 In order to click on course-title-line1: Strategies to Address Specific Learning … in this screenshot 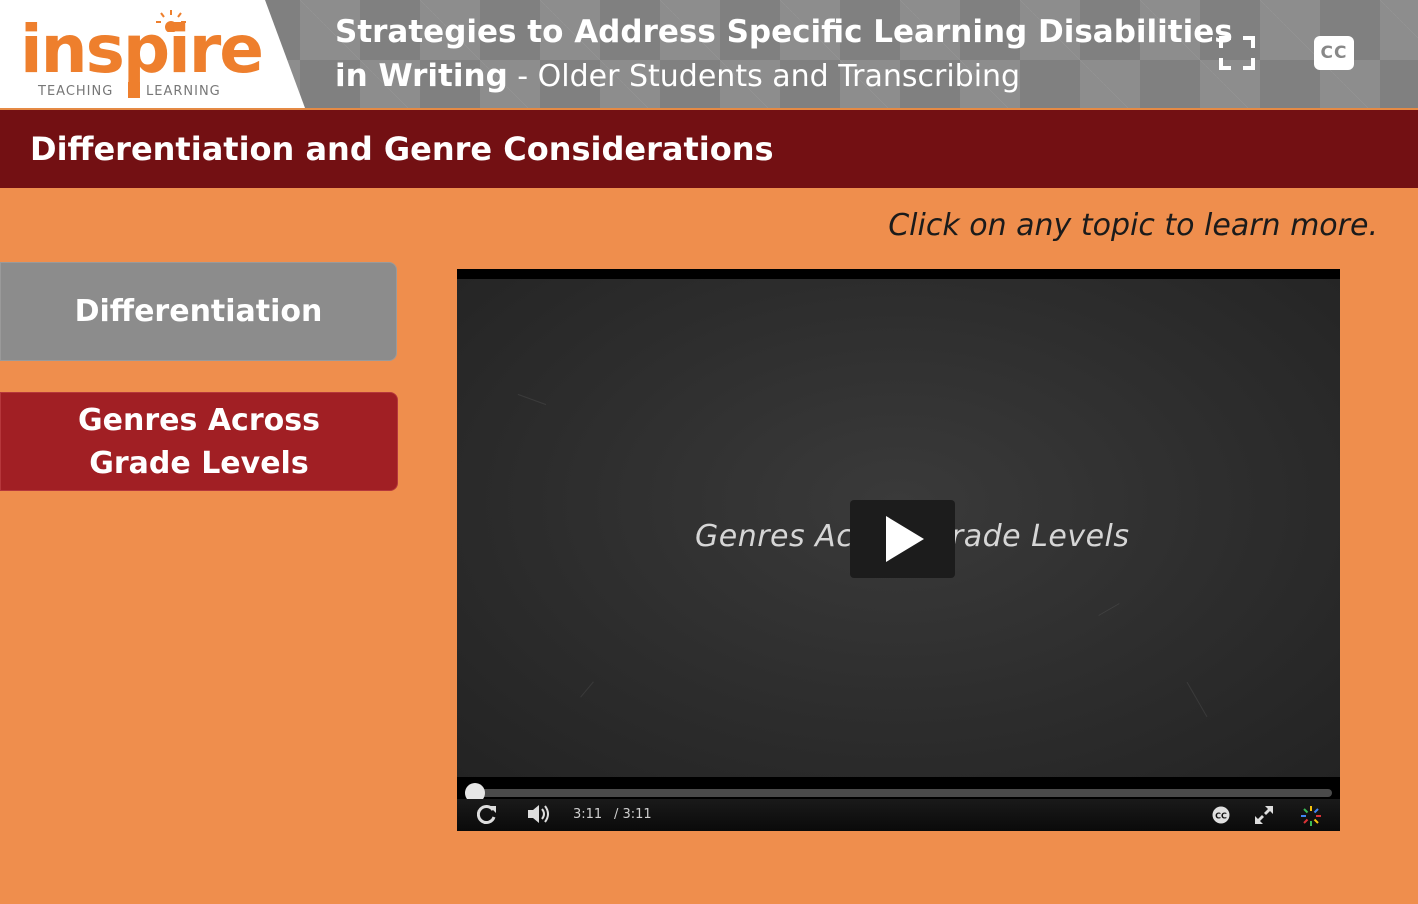, I will do `click(784, 32)`.